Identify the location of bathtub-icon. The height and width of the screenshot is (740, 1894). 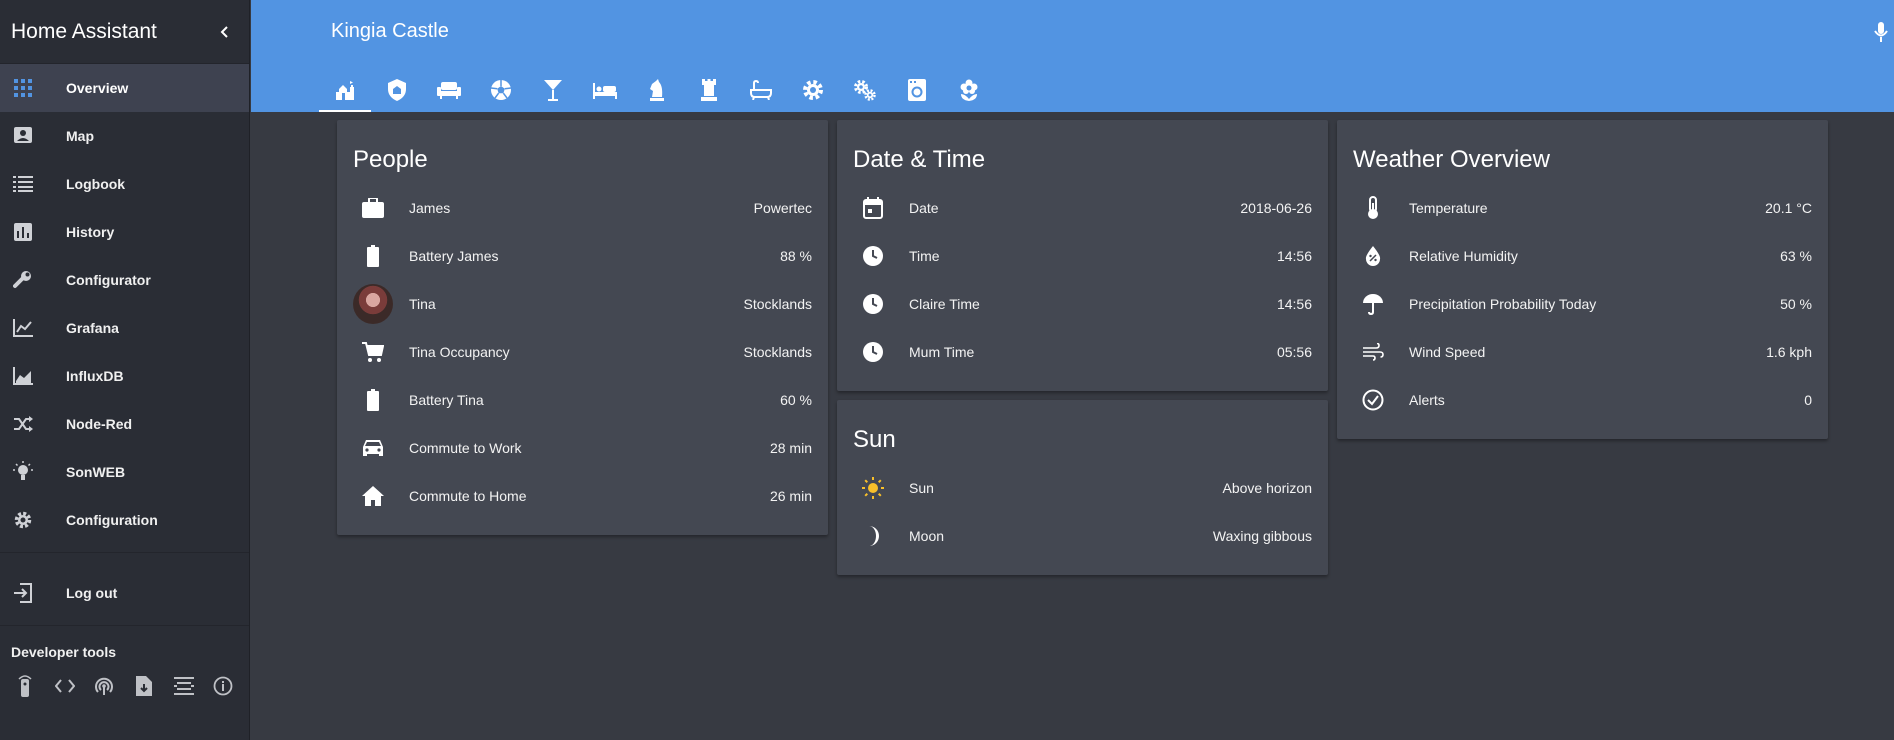
(761, 90).